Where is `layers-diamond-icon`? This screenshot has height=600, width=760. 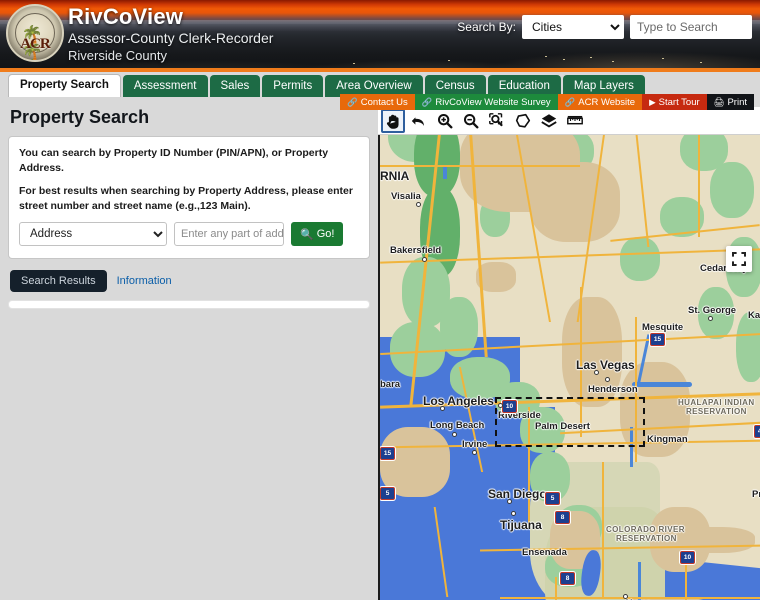
layers-diamond-icon is located at coordinates (549, 120).